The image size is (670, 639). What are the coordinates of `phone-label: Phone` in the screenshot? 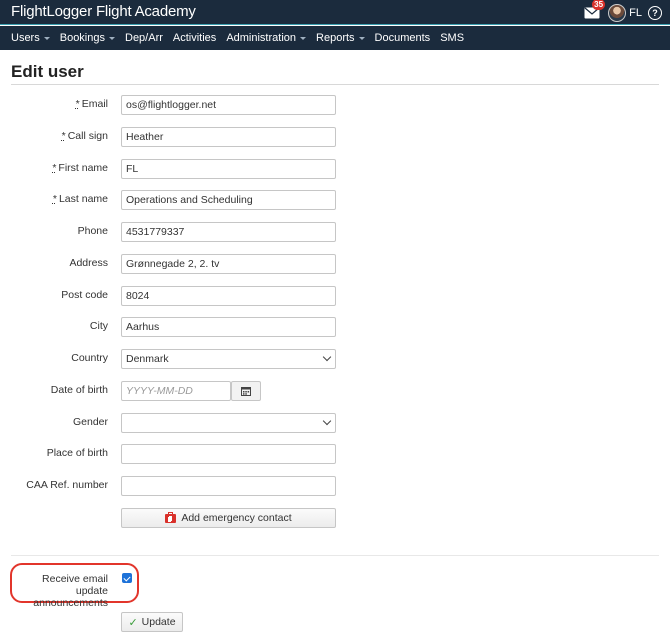 It's located at (92, 231).